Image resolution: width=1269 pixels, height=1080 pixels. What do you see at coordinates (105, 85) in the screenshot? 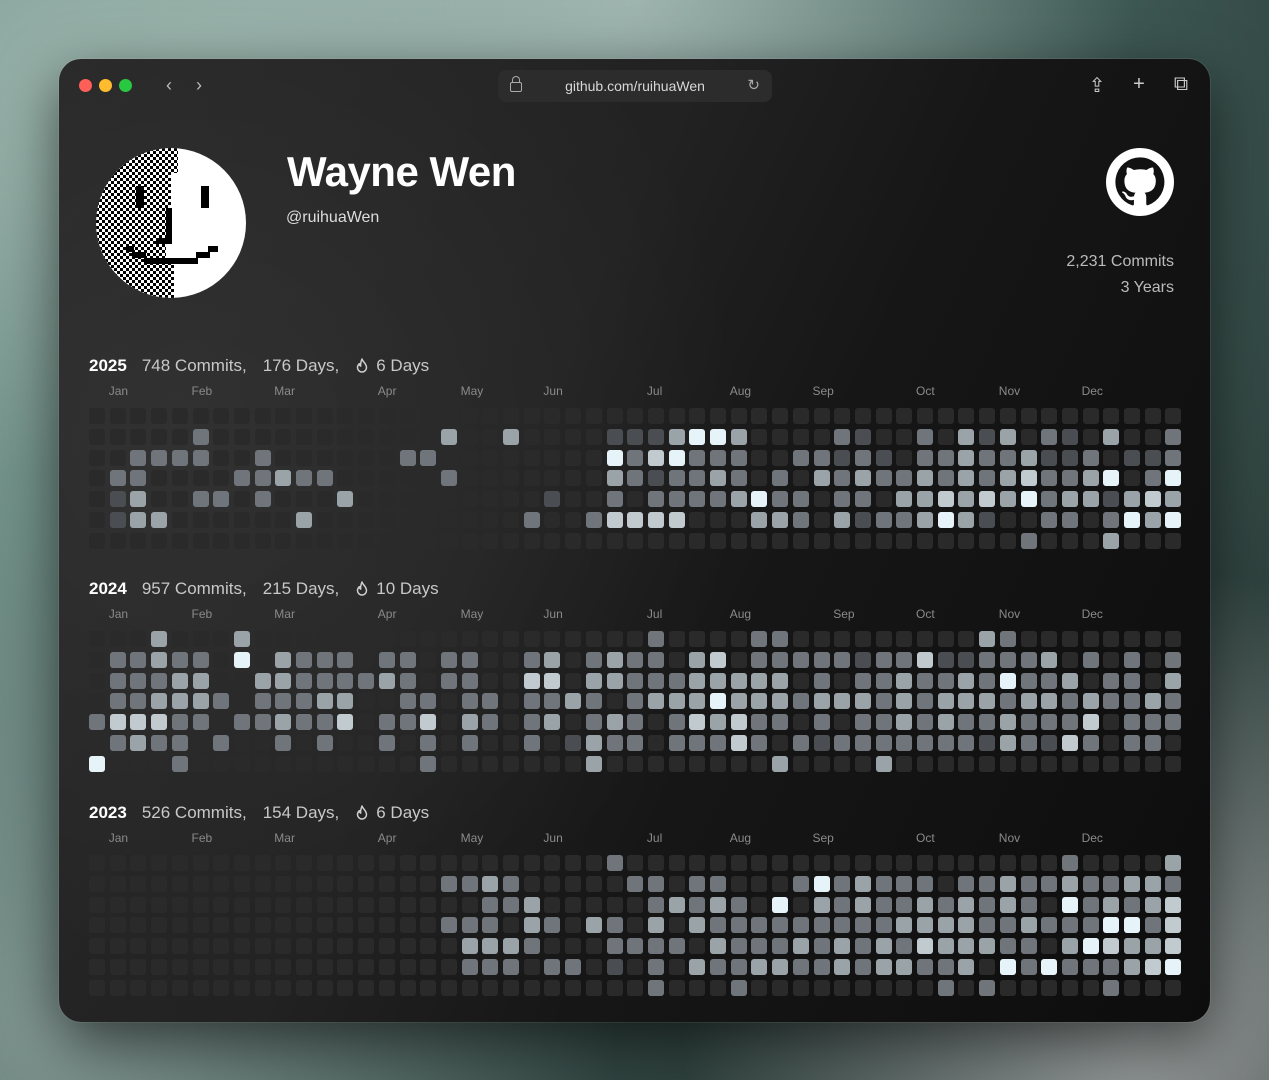
I see `minimize-button` at bounding box center [105, 85].